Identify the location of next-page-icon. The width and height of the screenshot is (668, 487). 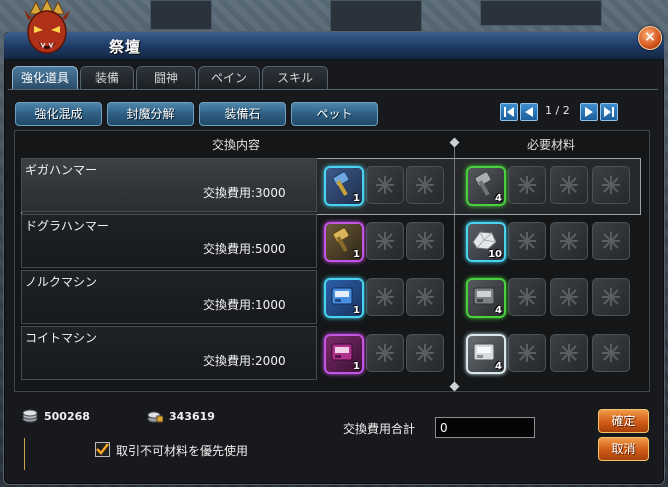
(589, 112).